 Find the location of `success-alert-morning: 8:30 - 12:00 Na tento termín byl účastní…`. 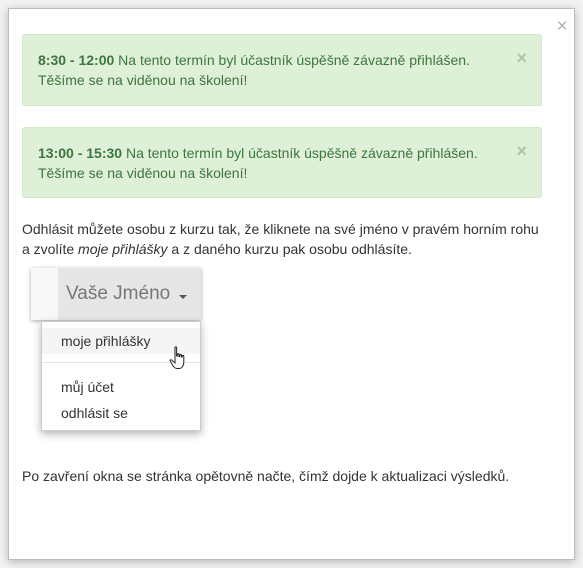

success-alert-morning: 8:30 - 12:00 Na tento termín byl účastní… is located at coordinates (282, 70).